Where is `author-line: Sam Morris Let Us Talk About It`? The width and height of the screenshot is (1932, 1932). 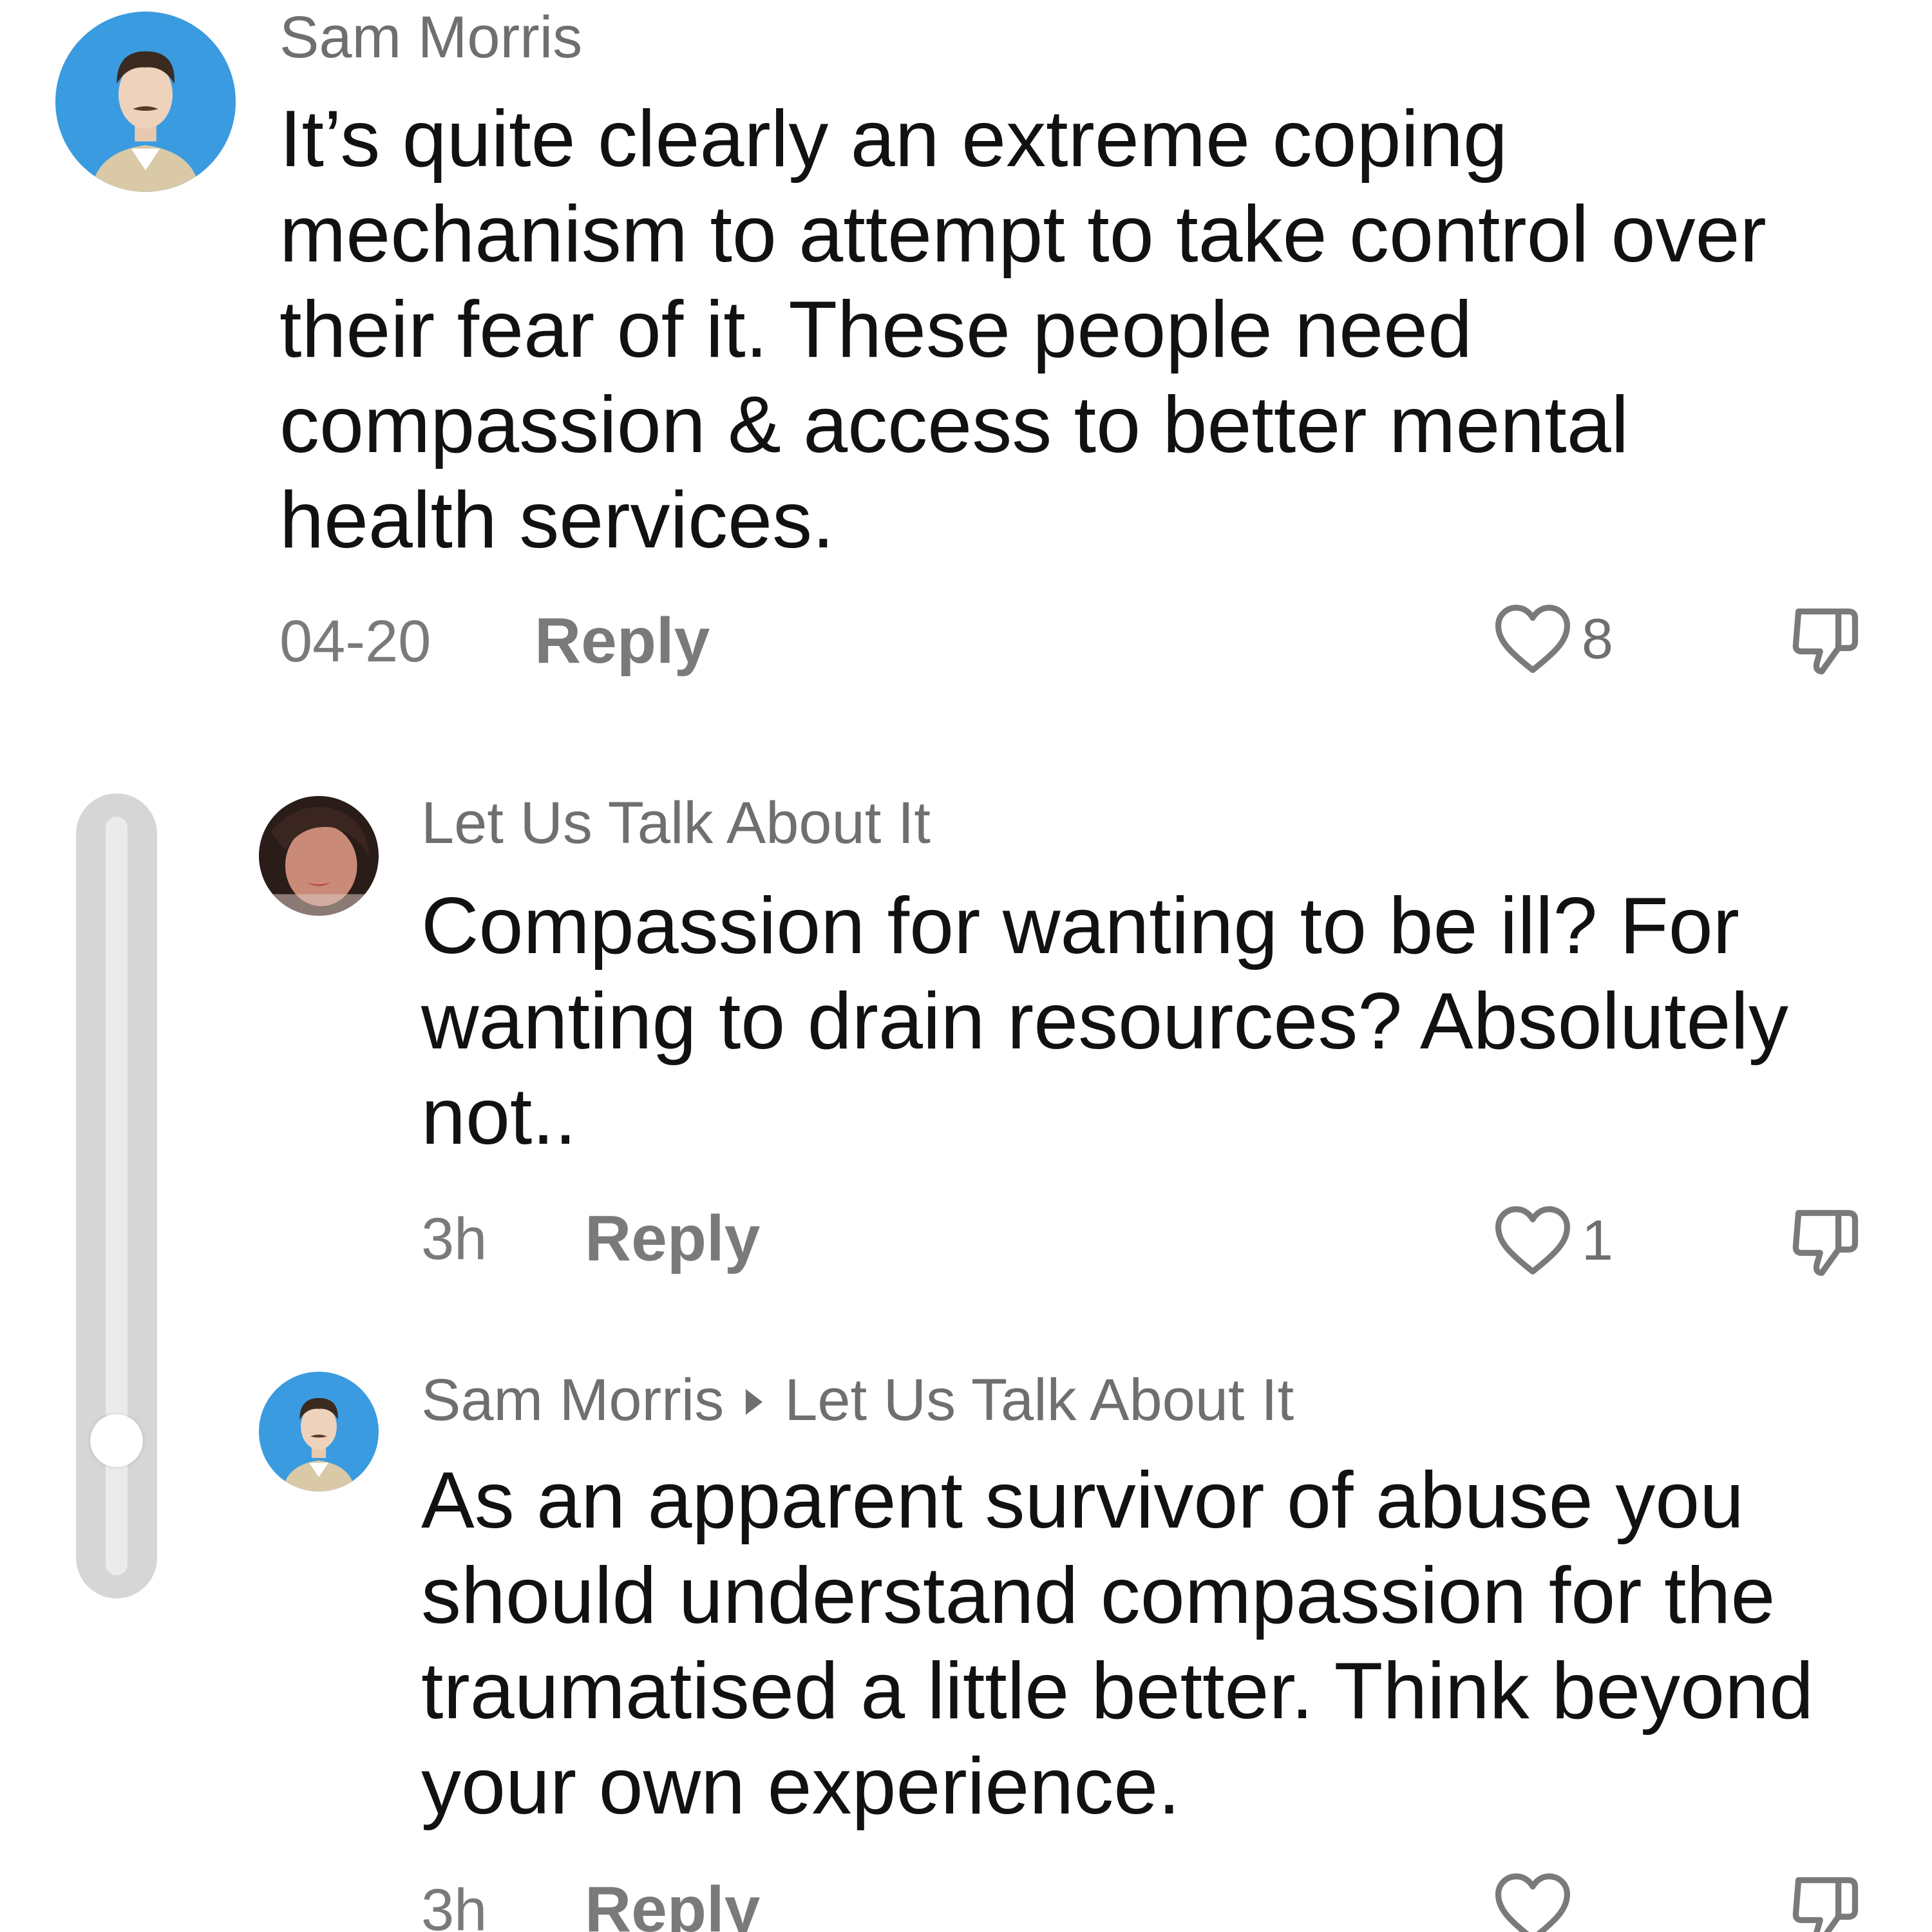 author-line: Sam Morris Let Us Talk About It is located at coordinates (857, 1400).